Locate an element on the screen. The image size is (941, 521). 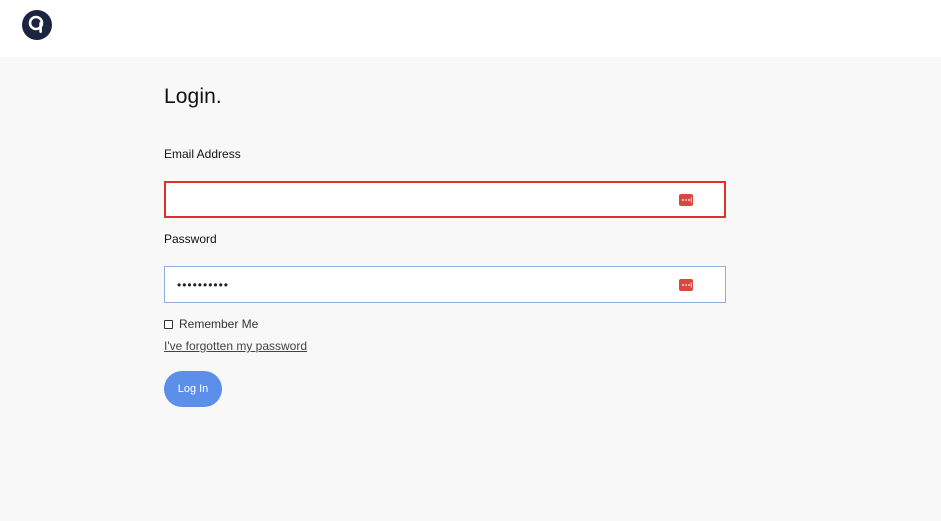
q-logo-icon is located at coordinates (37, 25).